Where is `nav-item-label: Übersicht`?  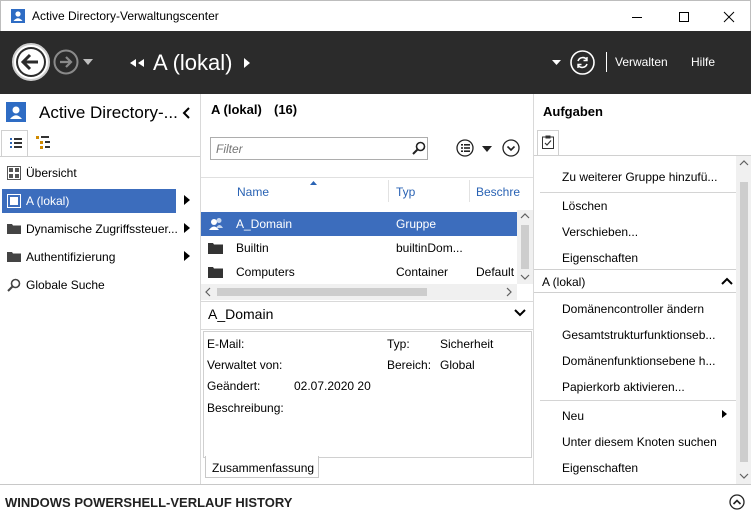
nav-item-label: Übersicht is located at coordinates (51, 173).